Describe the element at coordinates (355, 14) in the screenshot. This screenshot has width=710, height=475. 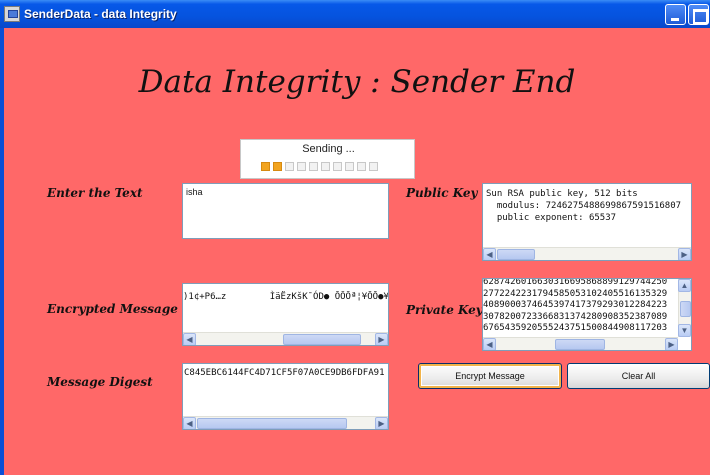
I see `title-bar: SenderData - data Integrity ✕` at that location.